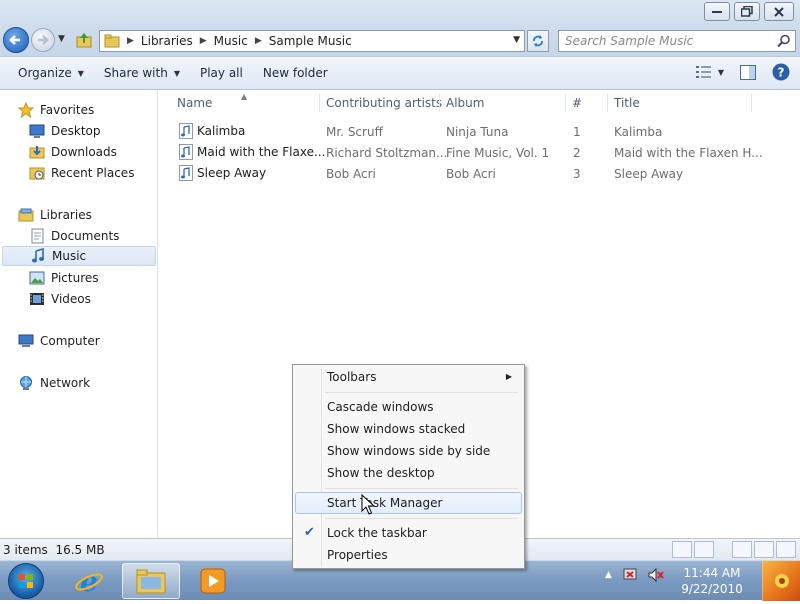 This screenshot has height=604, width=800. What do you see at coordinates (176, 73) in the screenshot?
I see `chevron-down-icon: ▼` at bounding box center [176, 73].